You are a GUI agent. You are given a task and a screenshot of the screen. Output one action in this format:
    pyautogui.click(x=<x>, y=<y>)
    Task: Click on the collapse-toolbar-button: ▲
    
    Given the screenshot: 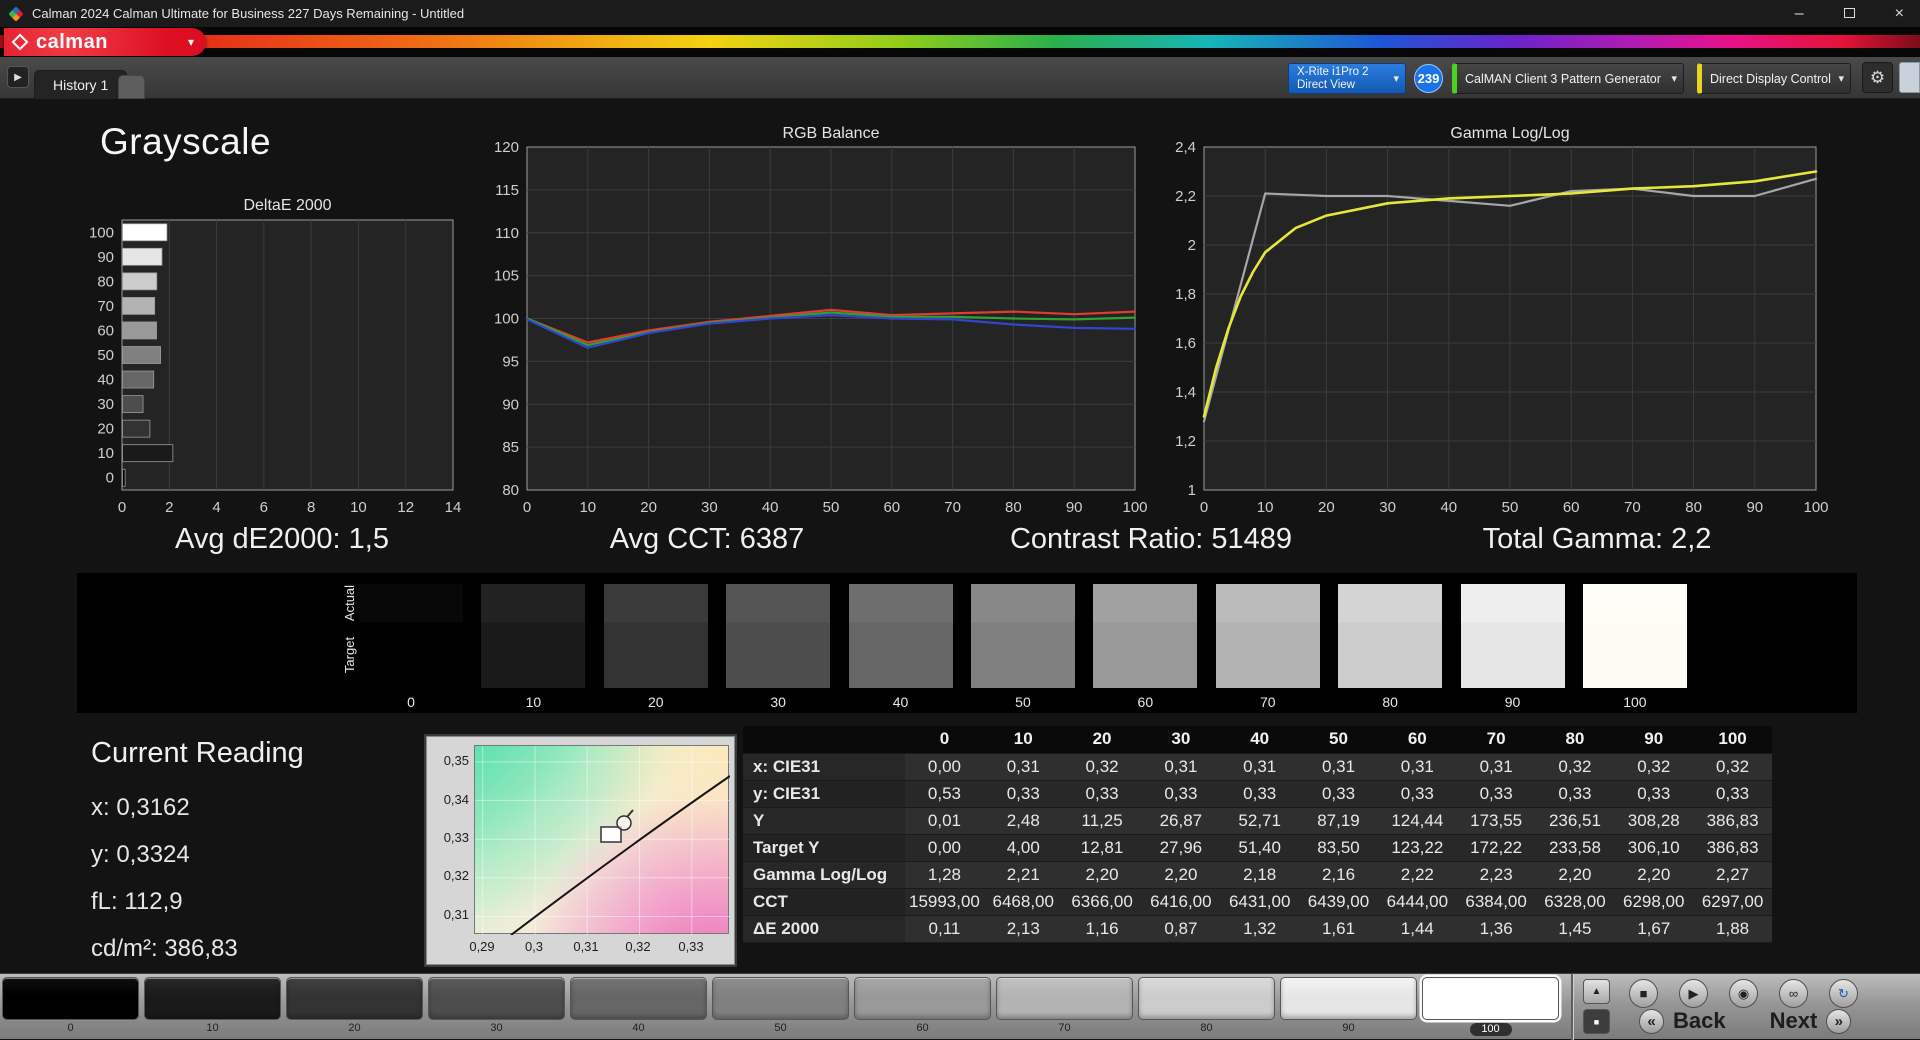 What is the action you would take?
    pyautogui.click(x=1596, y=991)
    